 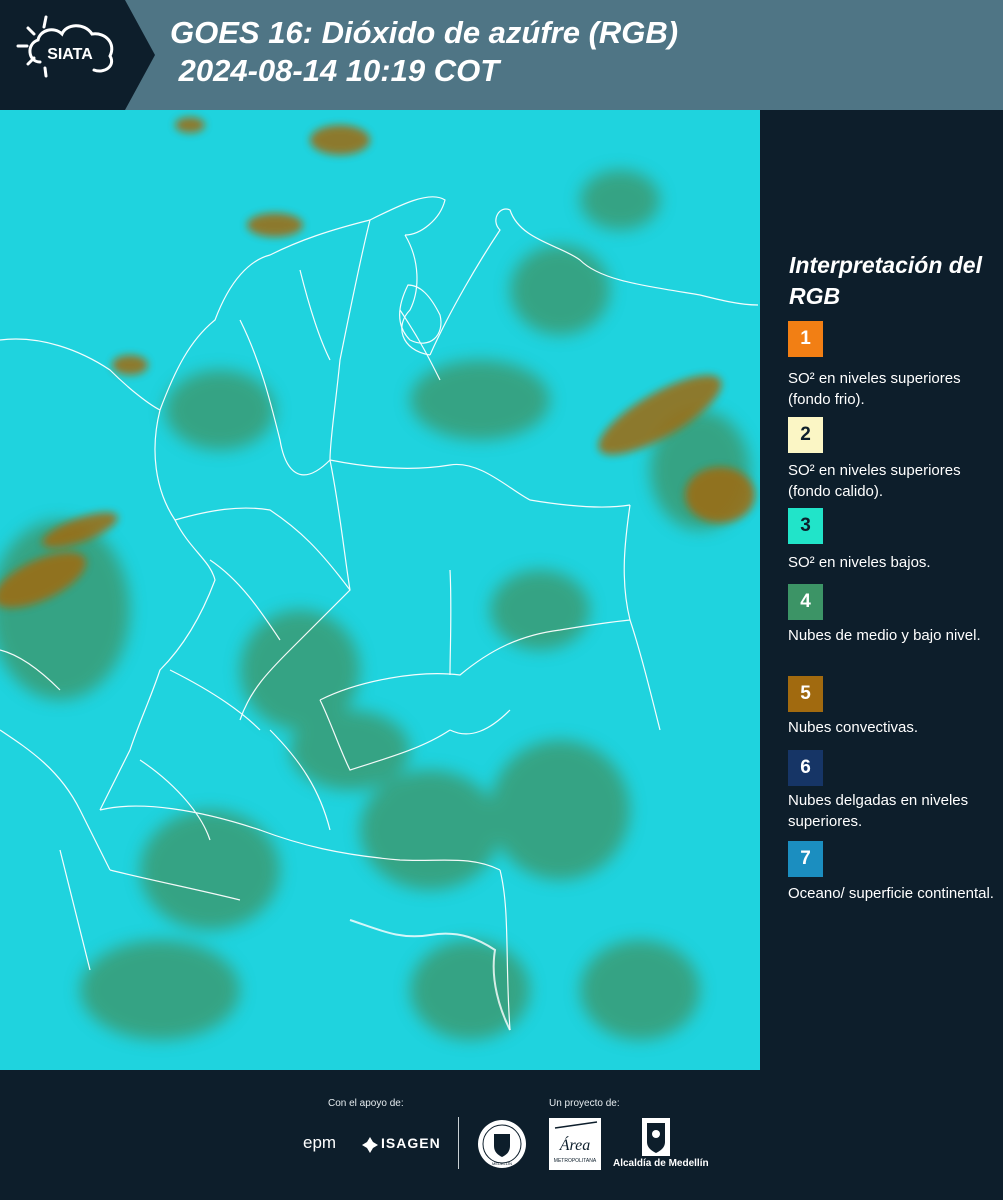 I want to click on siata-logo: SIATA, so click(x=77, y=55).